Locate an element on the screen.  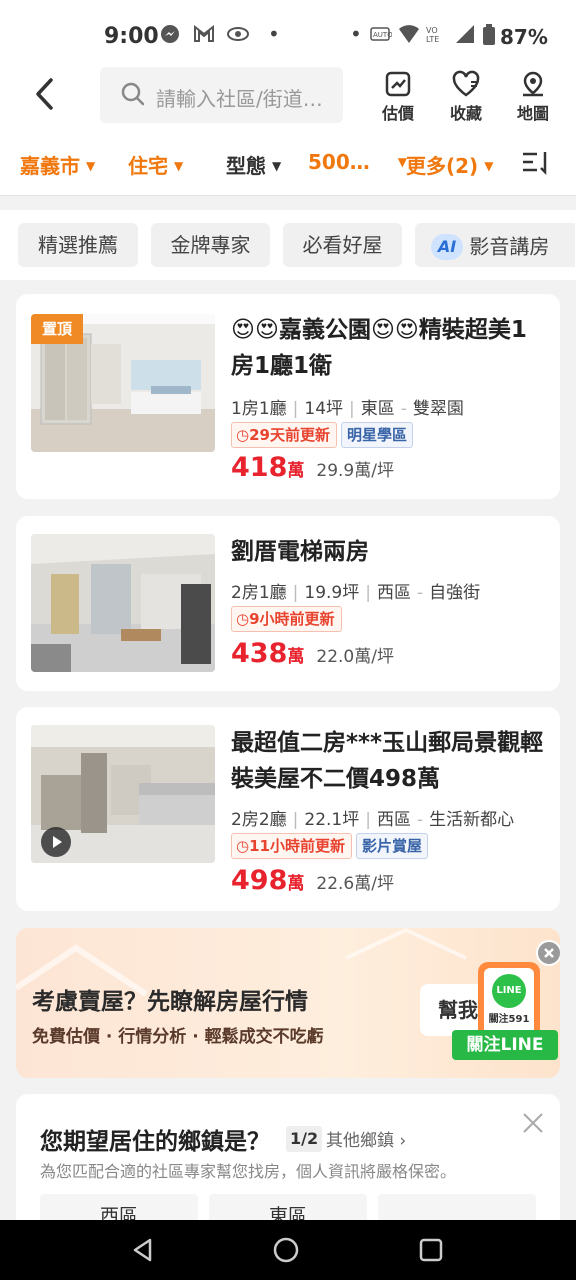
pinned-badge: 置頂 is located at coordinates (57, 329).